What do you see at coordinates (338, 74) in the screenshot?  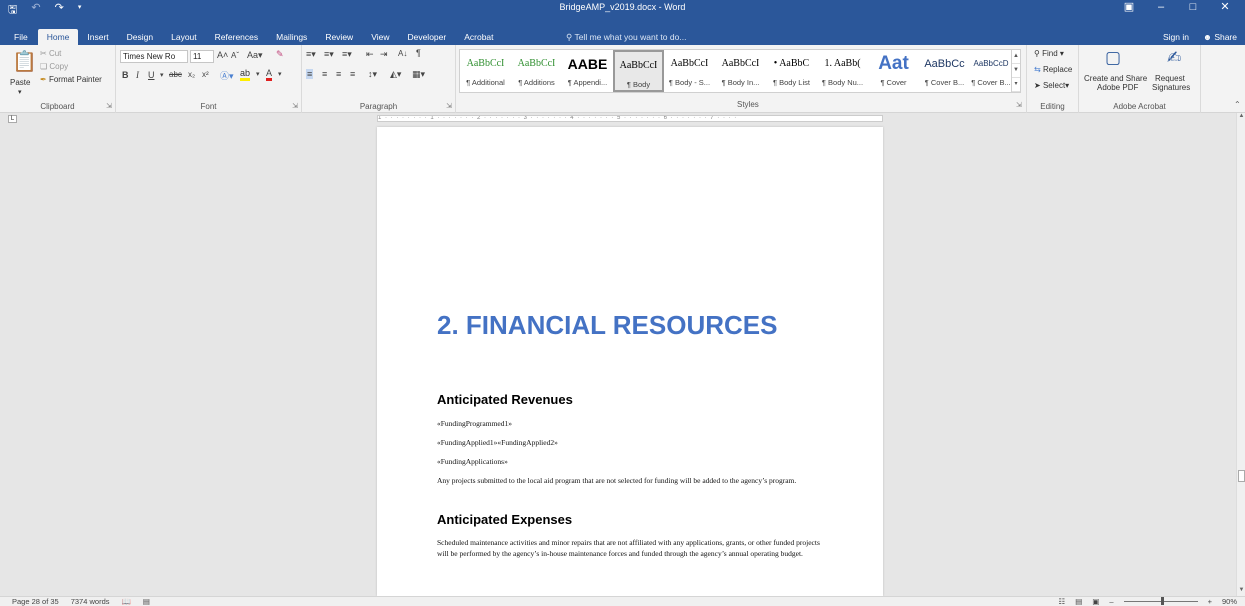 I see `align-right-icon: ≡` at bounding box center [338, 74].